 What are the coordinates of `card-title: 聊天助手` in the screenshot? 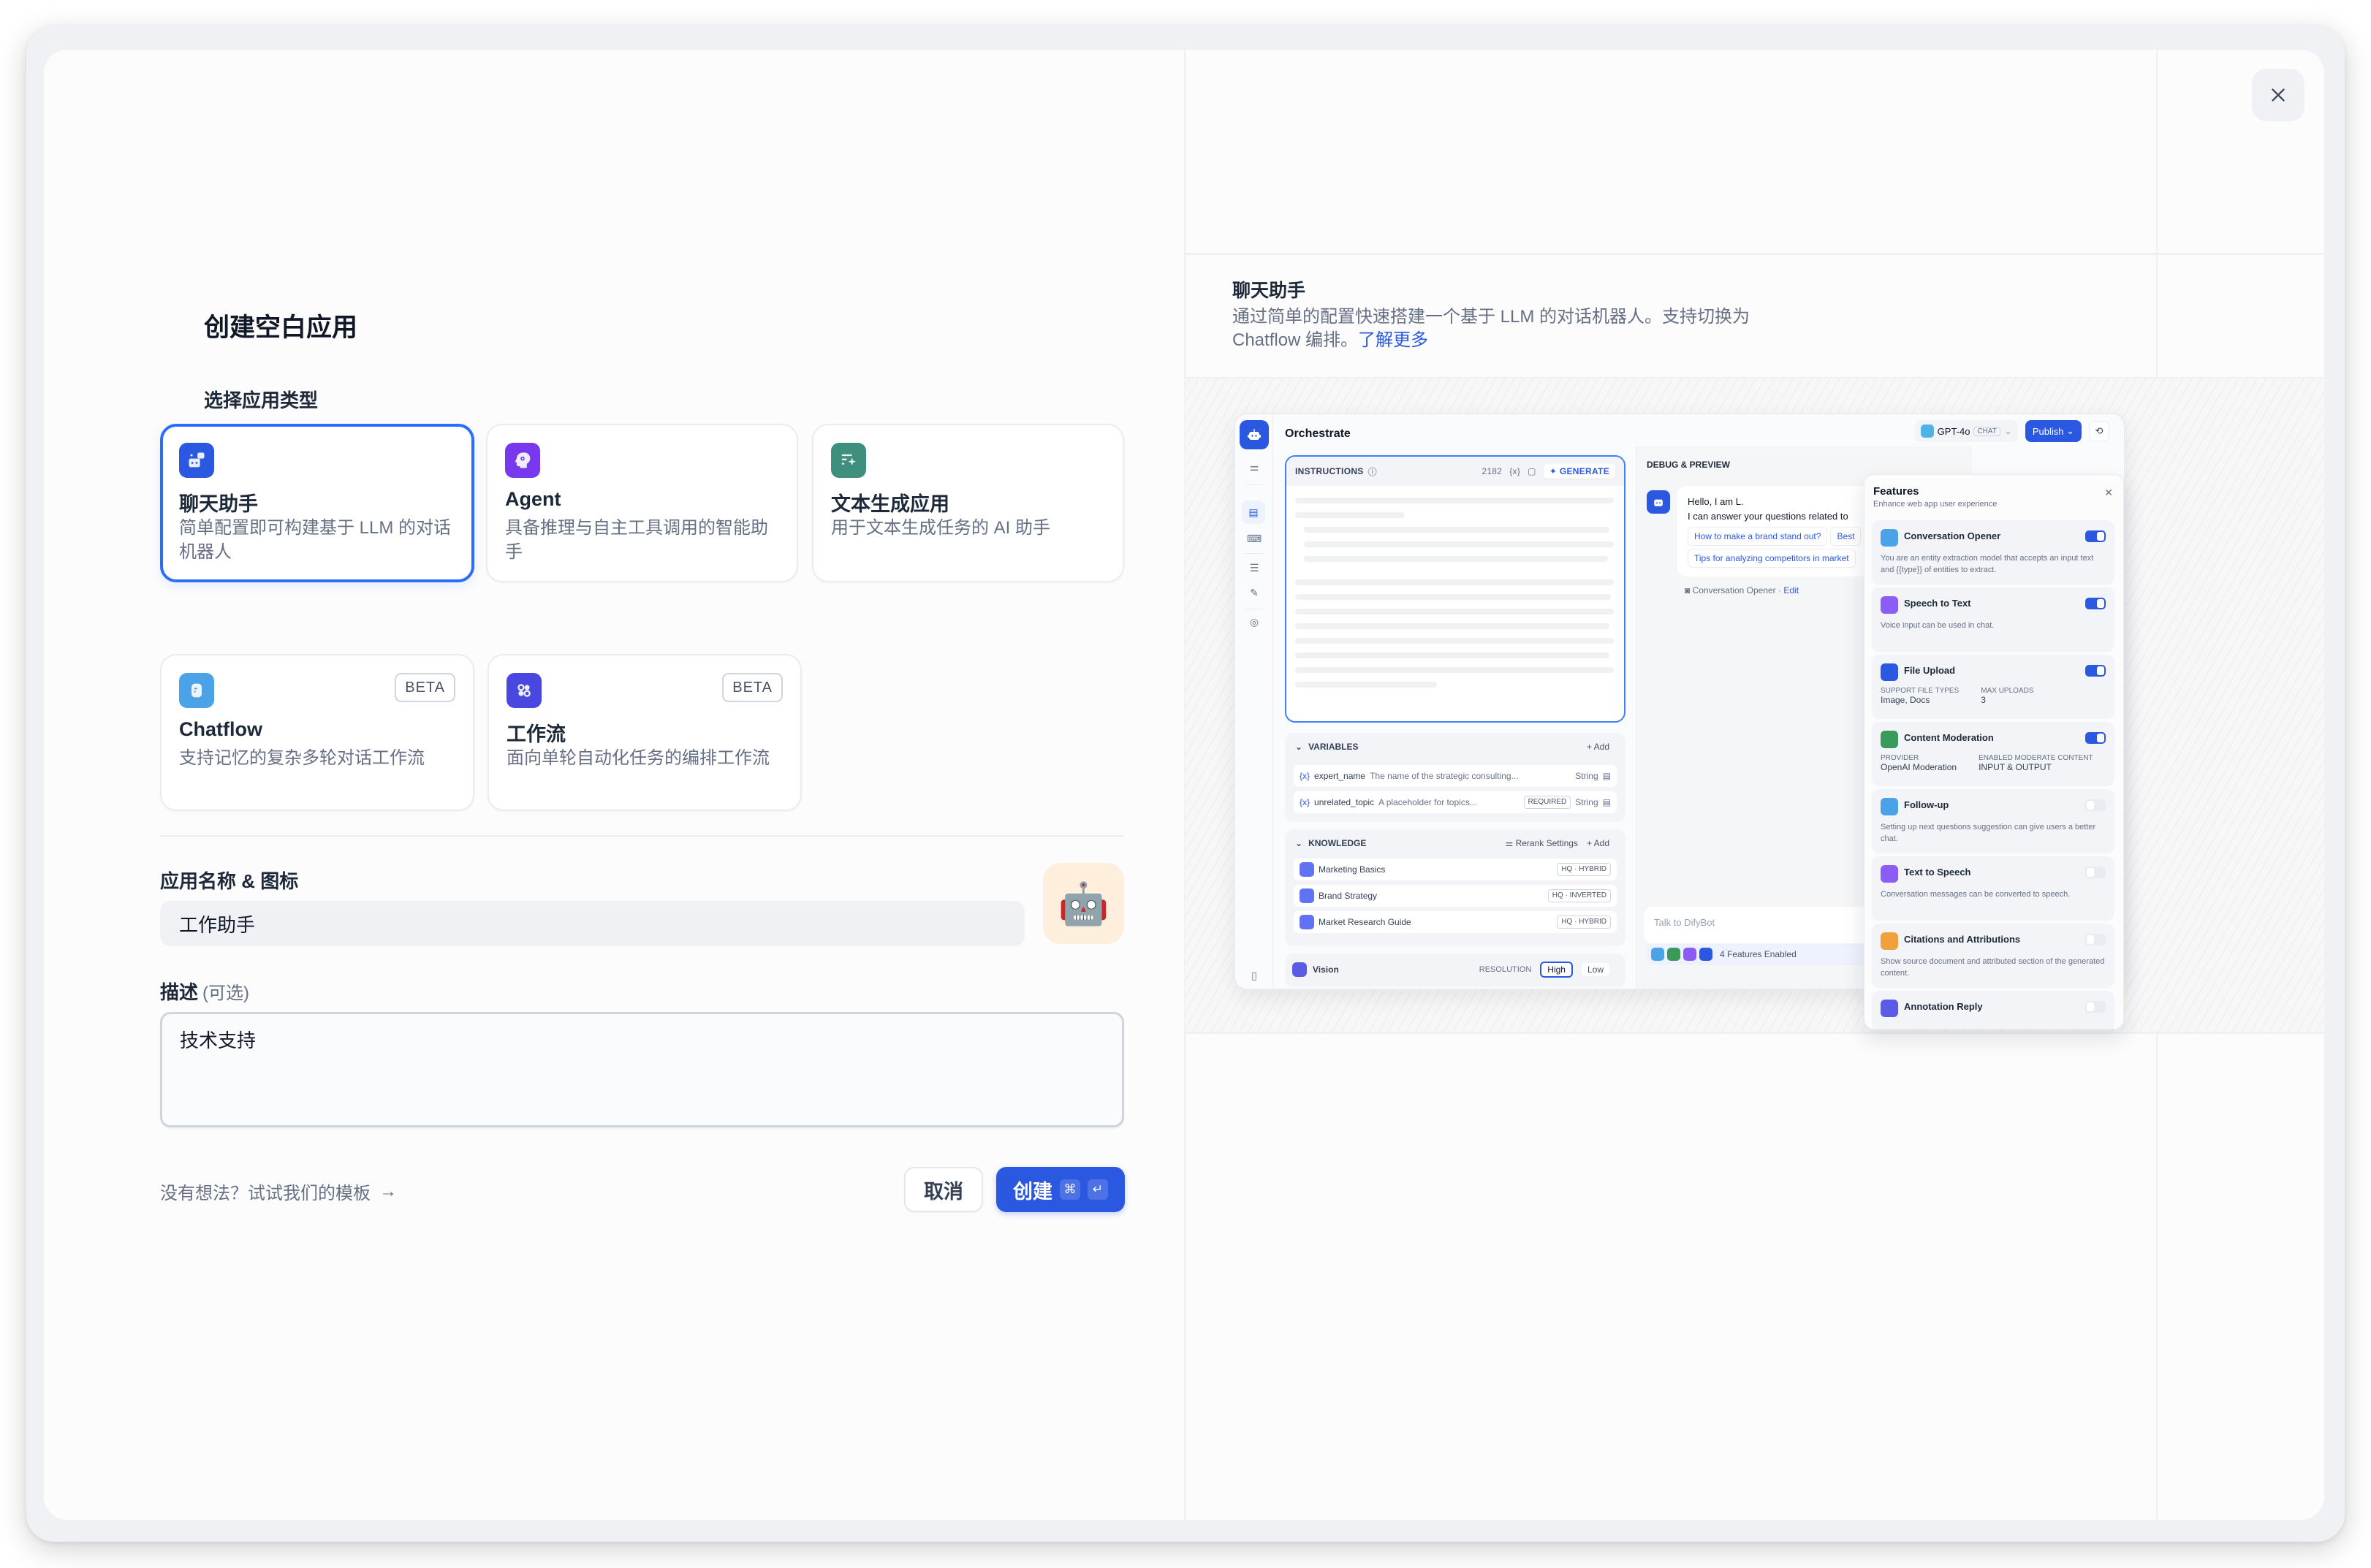 It's located at (218, 504).